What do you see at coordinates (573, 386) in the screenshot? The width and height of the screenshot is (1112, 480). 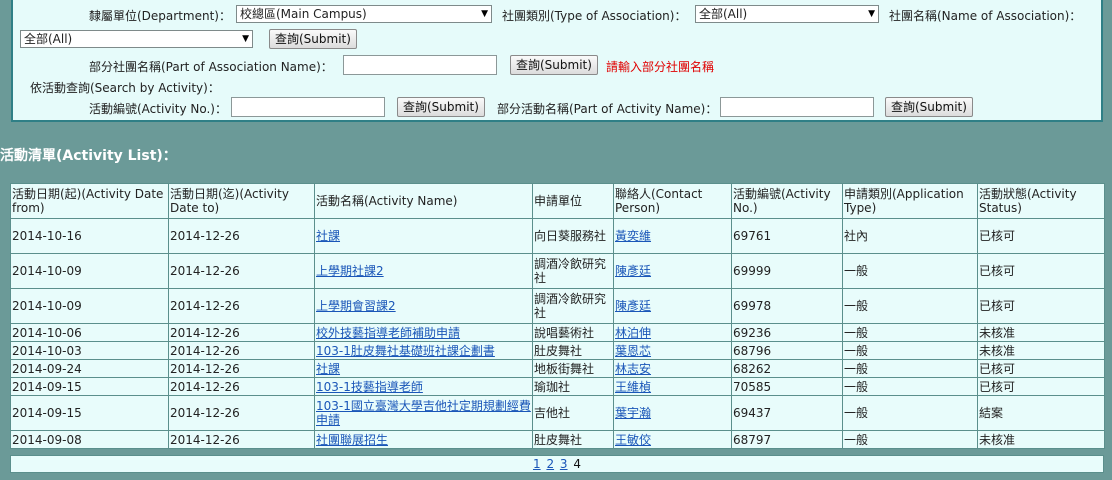 I see `cell-applicant-unit: 瑜珈社` at bounding box center [573, 386].